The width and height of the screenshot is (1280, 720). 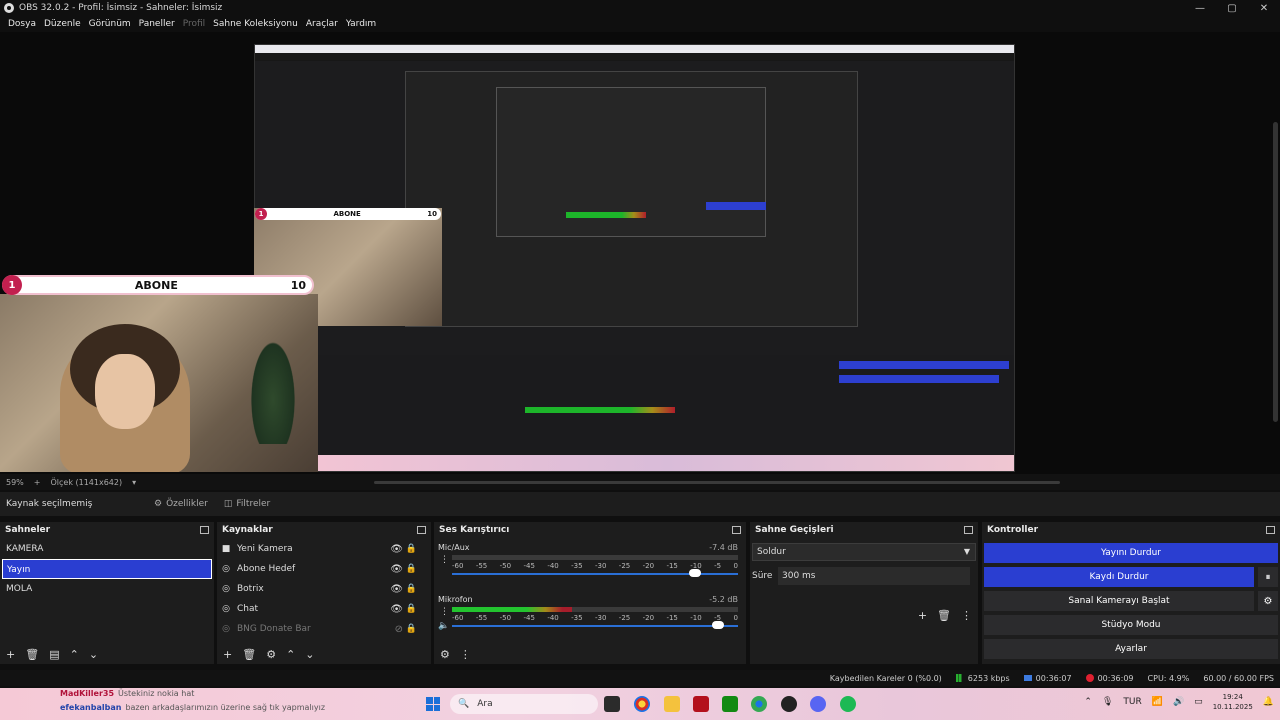 I want to click on obs-taskbar-icon, so click(x=789, y=704).